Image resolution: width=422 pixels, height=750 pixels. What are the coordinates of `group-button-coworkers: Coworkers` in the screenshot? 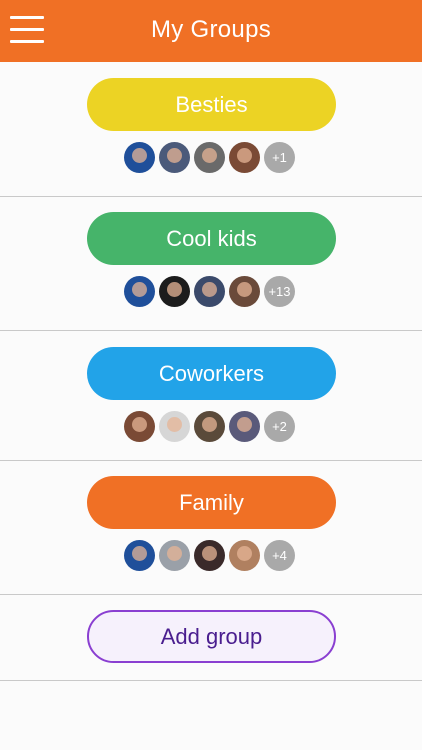 It's located at (211, 373).